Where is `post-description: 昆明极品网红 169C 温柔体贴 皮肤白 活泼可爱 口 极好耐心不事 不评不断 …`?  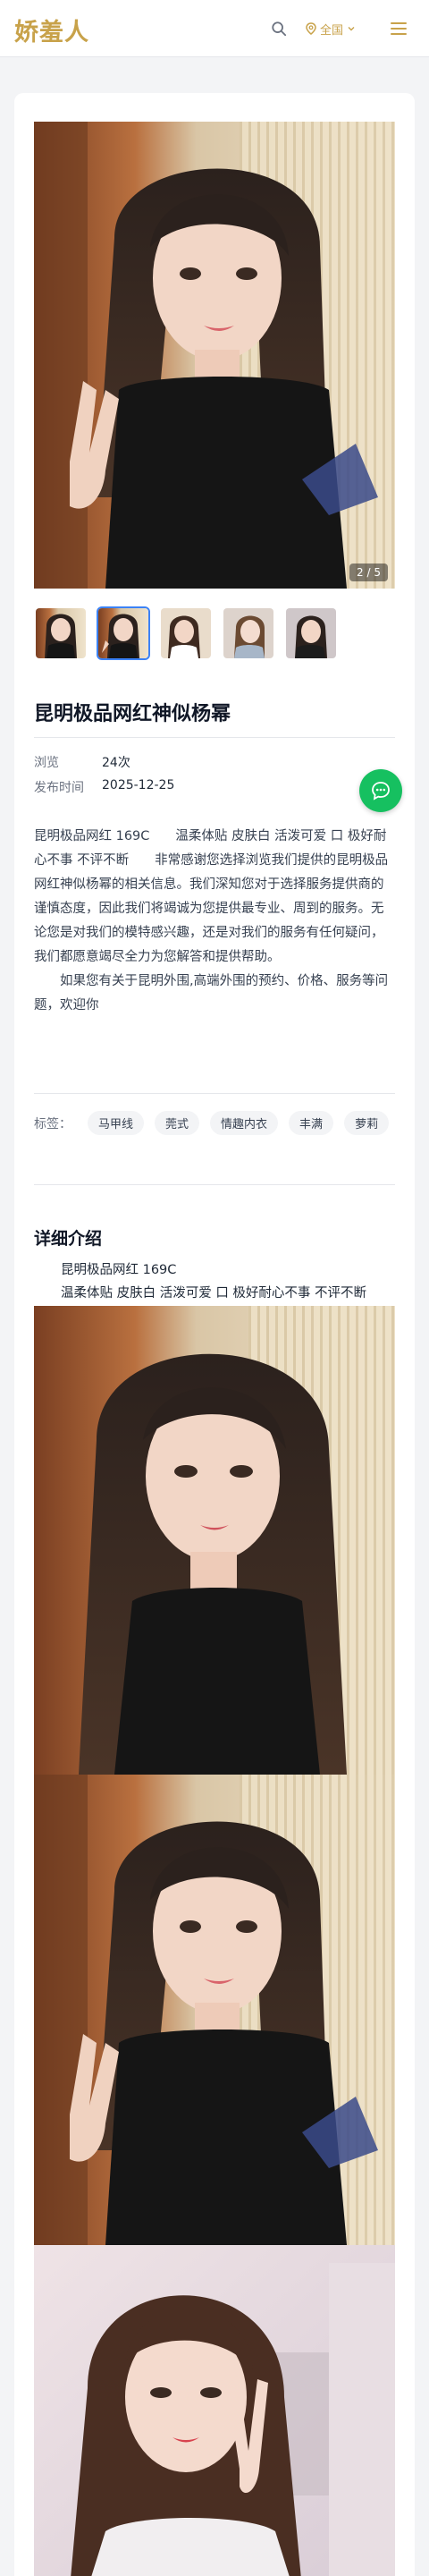 post-description: 昆明极品网红 169C 温柔体贴 皮肤白 活泼可爱 口 极好耐心不事 不评不断 … is located at coordinates (215, 921).